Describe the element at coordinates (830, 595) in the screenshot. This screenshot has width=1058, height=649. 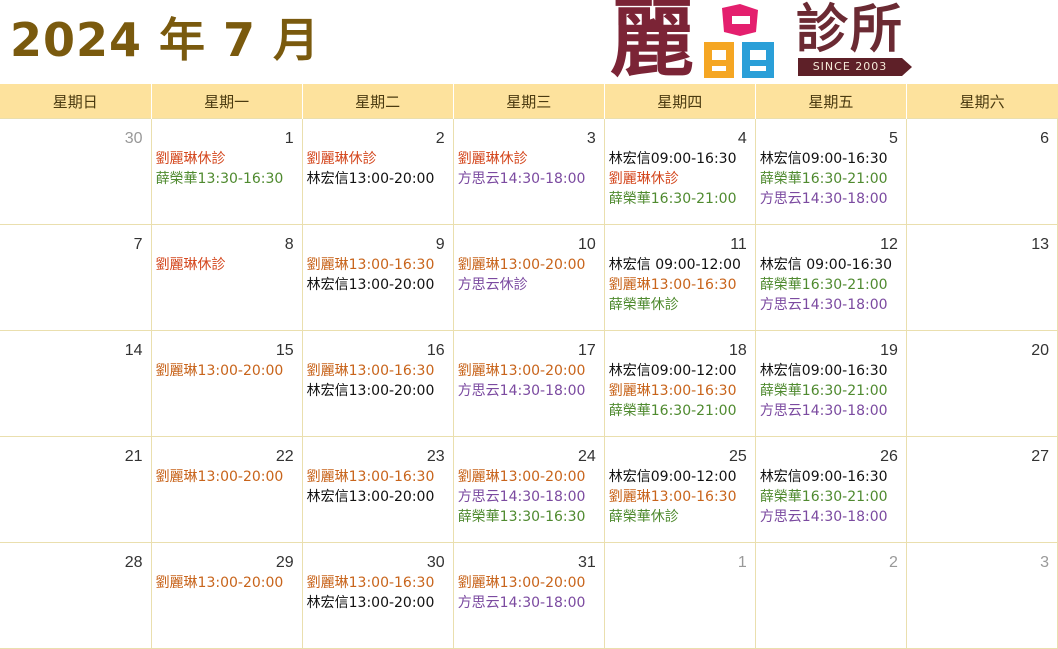
I see `day-cell: 2` at that location.